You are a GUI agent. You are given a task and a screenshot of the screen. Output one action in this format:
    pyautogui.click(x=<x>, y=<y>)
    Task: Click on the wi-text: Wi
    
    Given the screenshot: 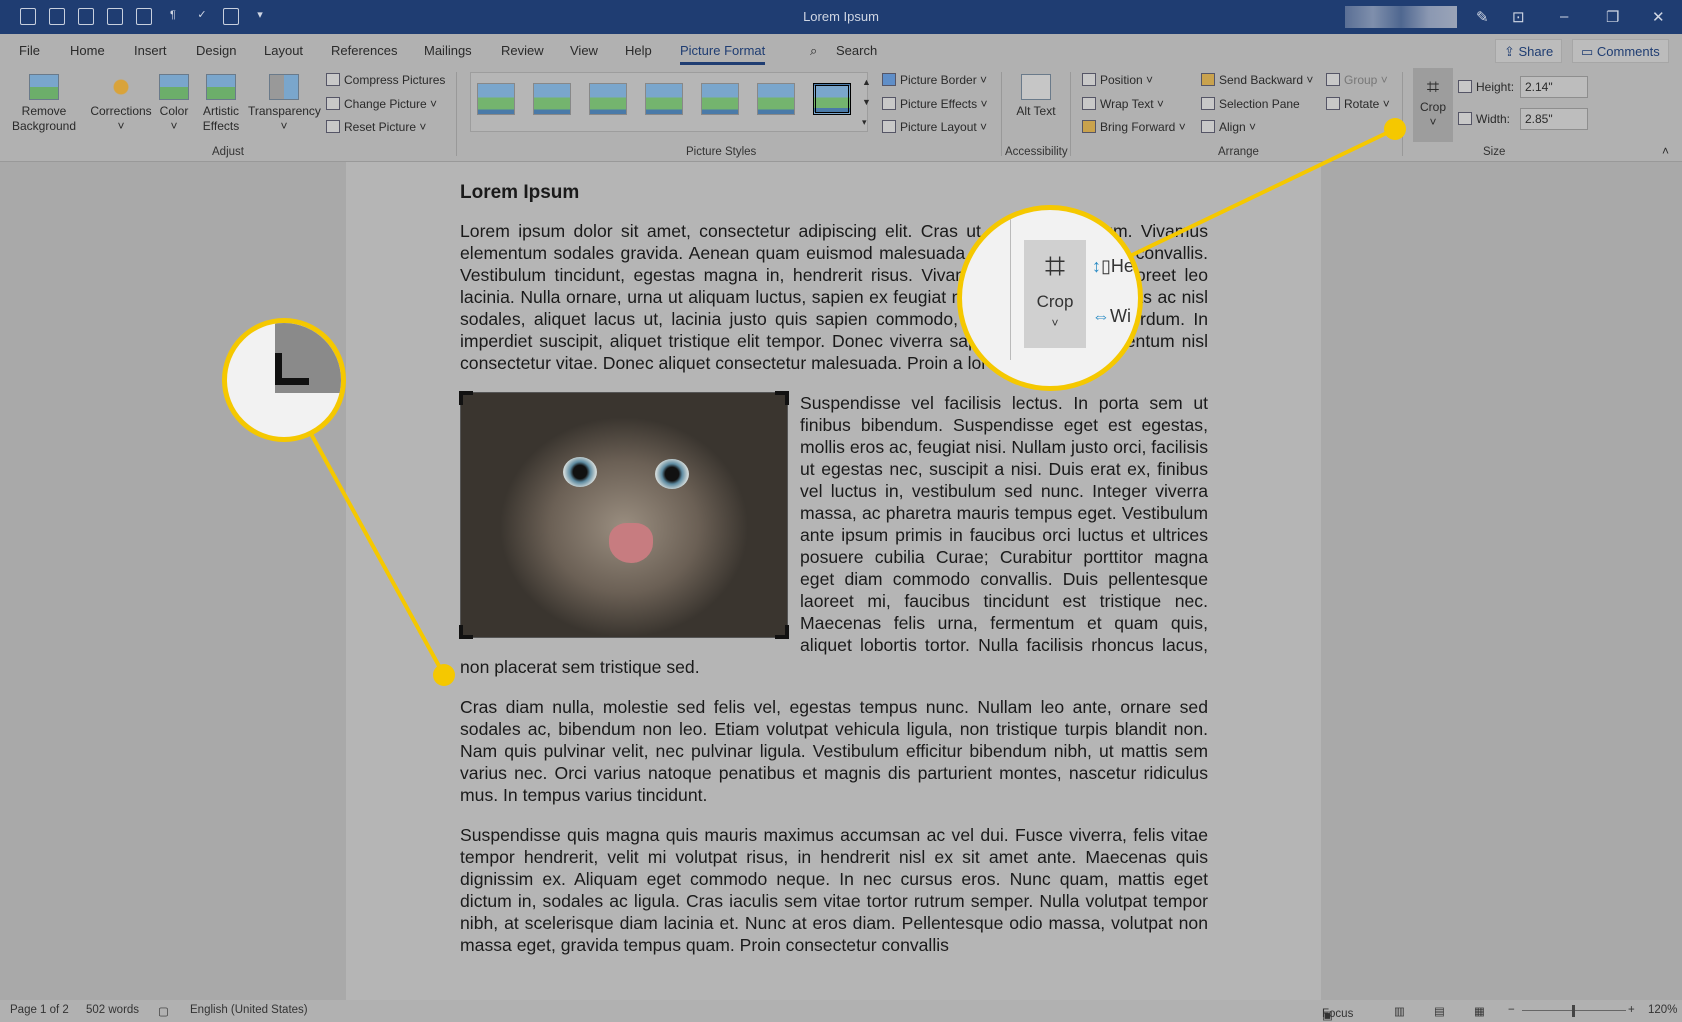 What is the action you would take?
    pyautogui.click(x=1120, y=316)
    